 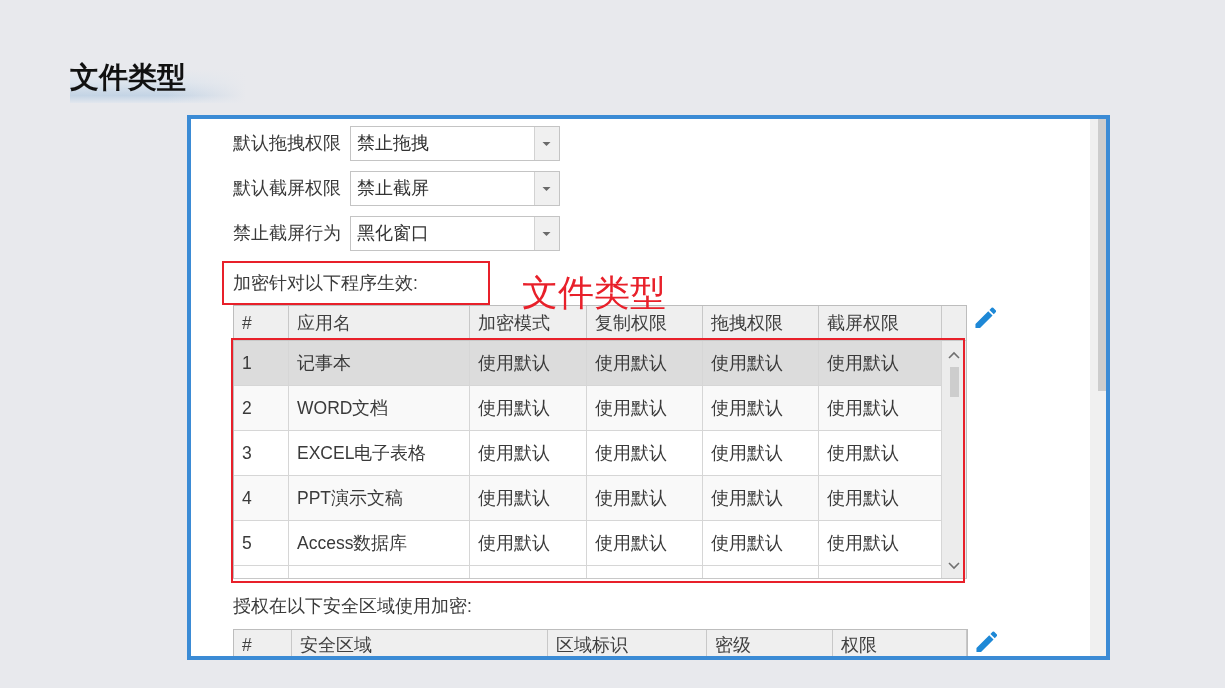 What do you see at coordinates (455, 188) in the screenshot?
I see `dropdown: 禁止截屏` at bounding box center [455, 188].